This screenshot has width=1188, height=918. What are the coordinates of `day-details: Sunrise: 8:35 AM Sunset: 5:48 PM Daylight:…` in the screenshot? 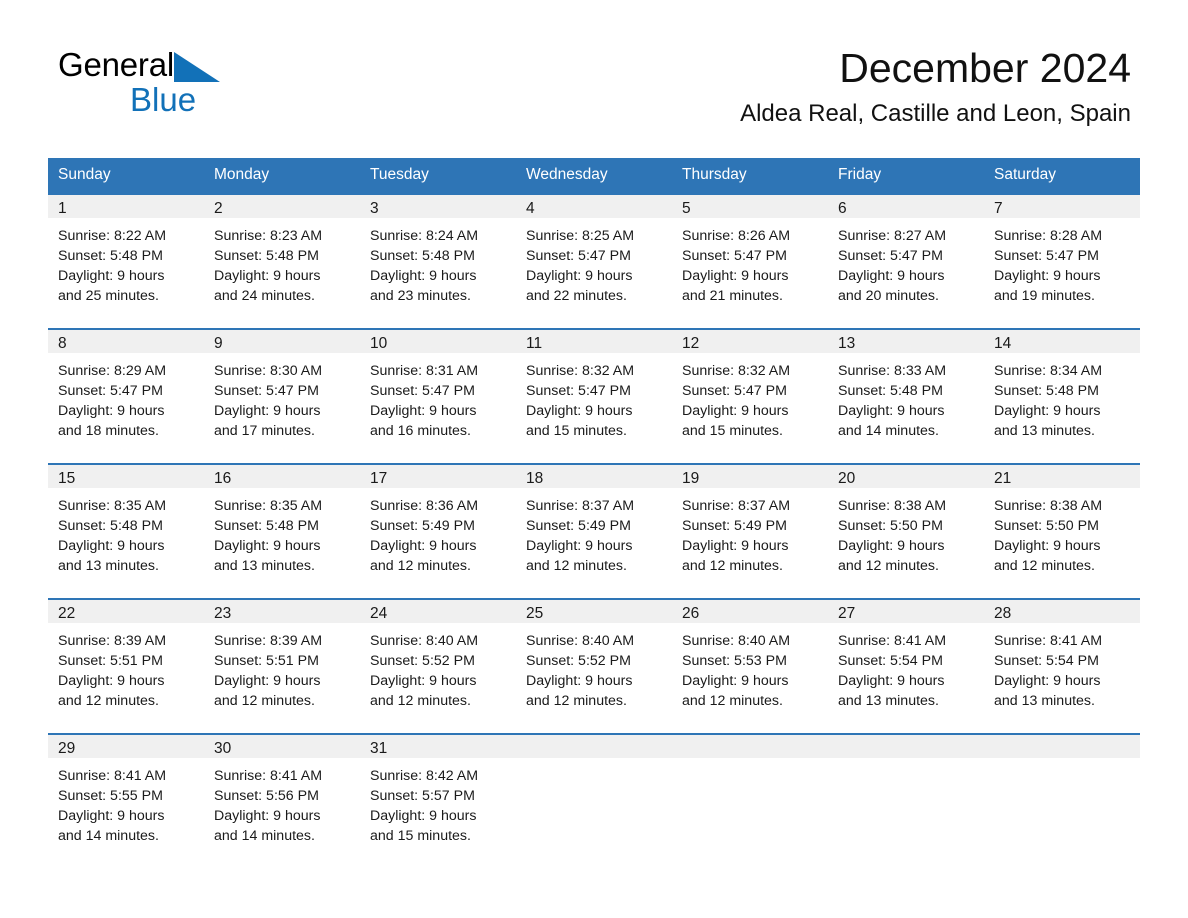 It's located at (126, 532).